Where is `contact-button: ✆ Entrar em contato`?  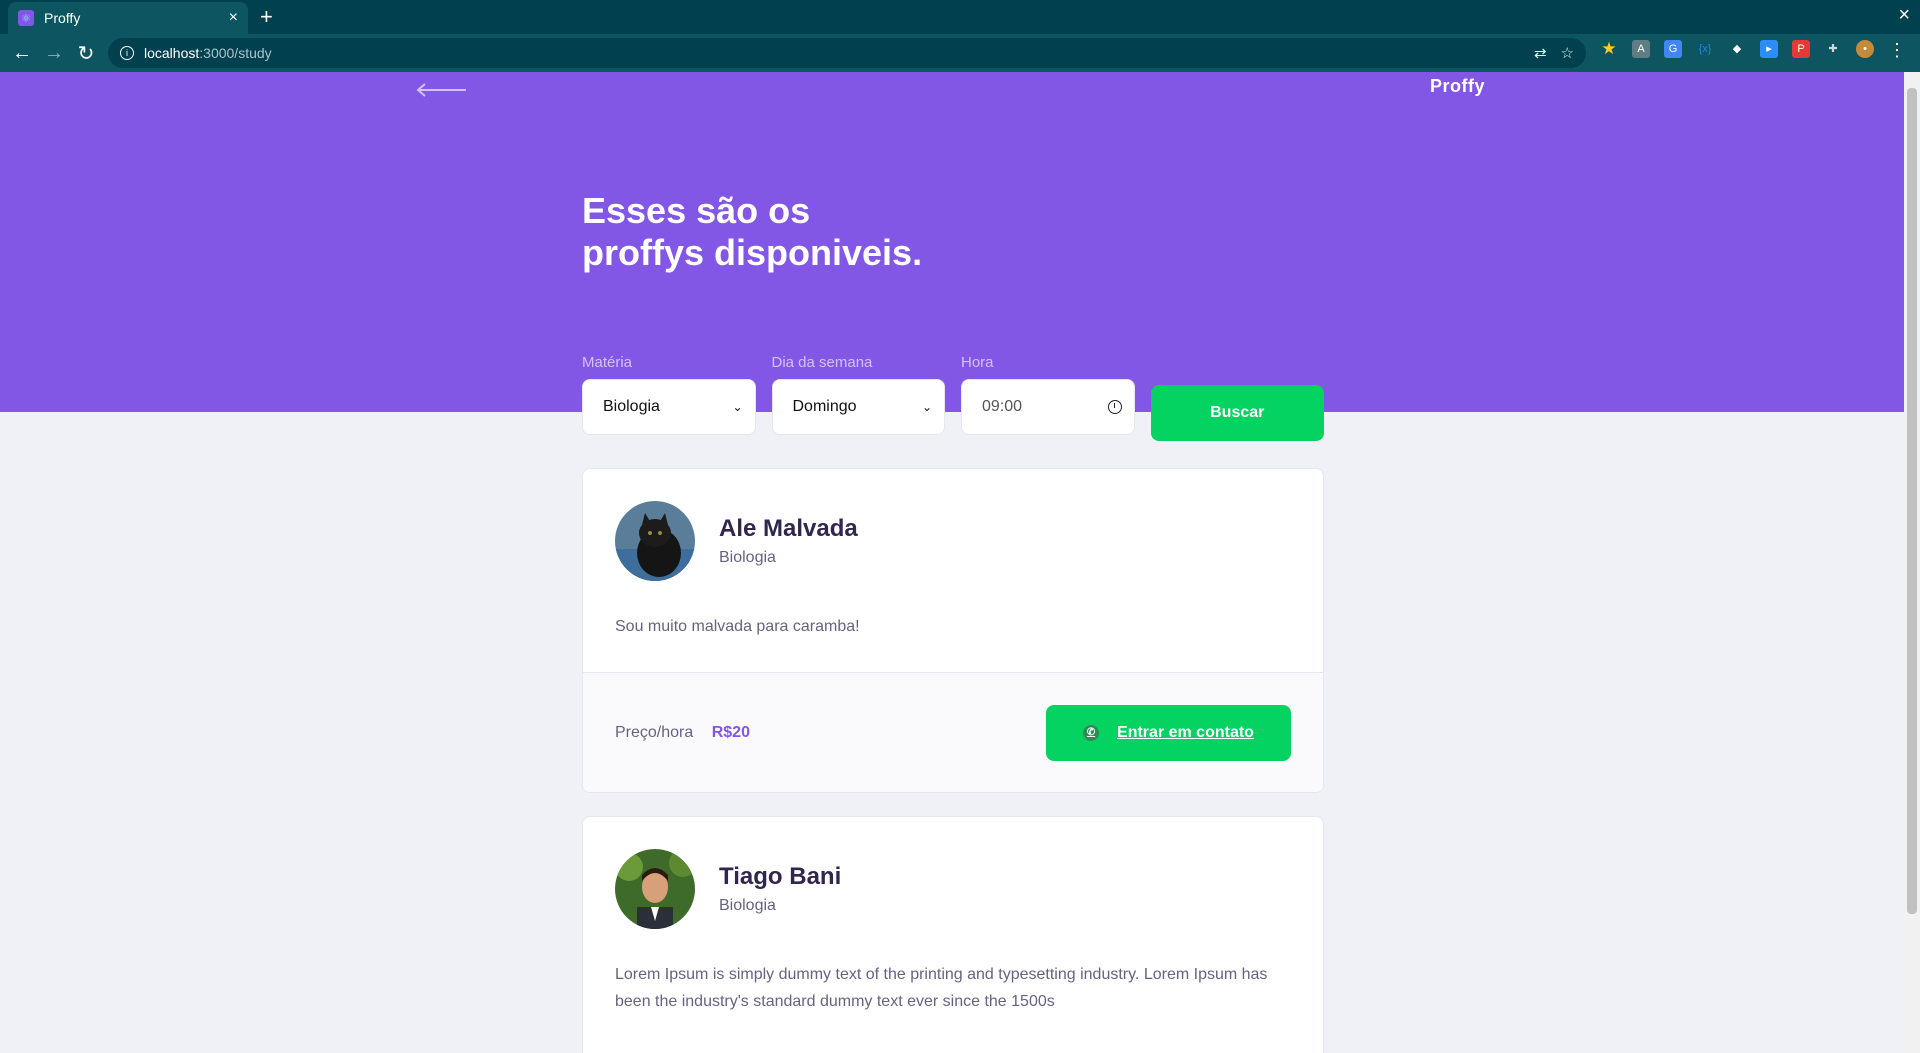
contact-button: ✆ Entrar em contato is located at coordinates (1168, 732).